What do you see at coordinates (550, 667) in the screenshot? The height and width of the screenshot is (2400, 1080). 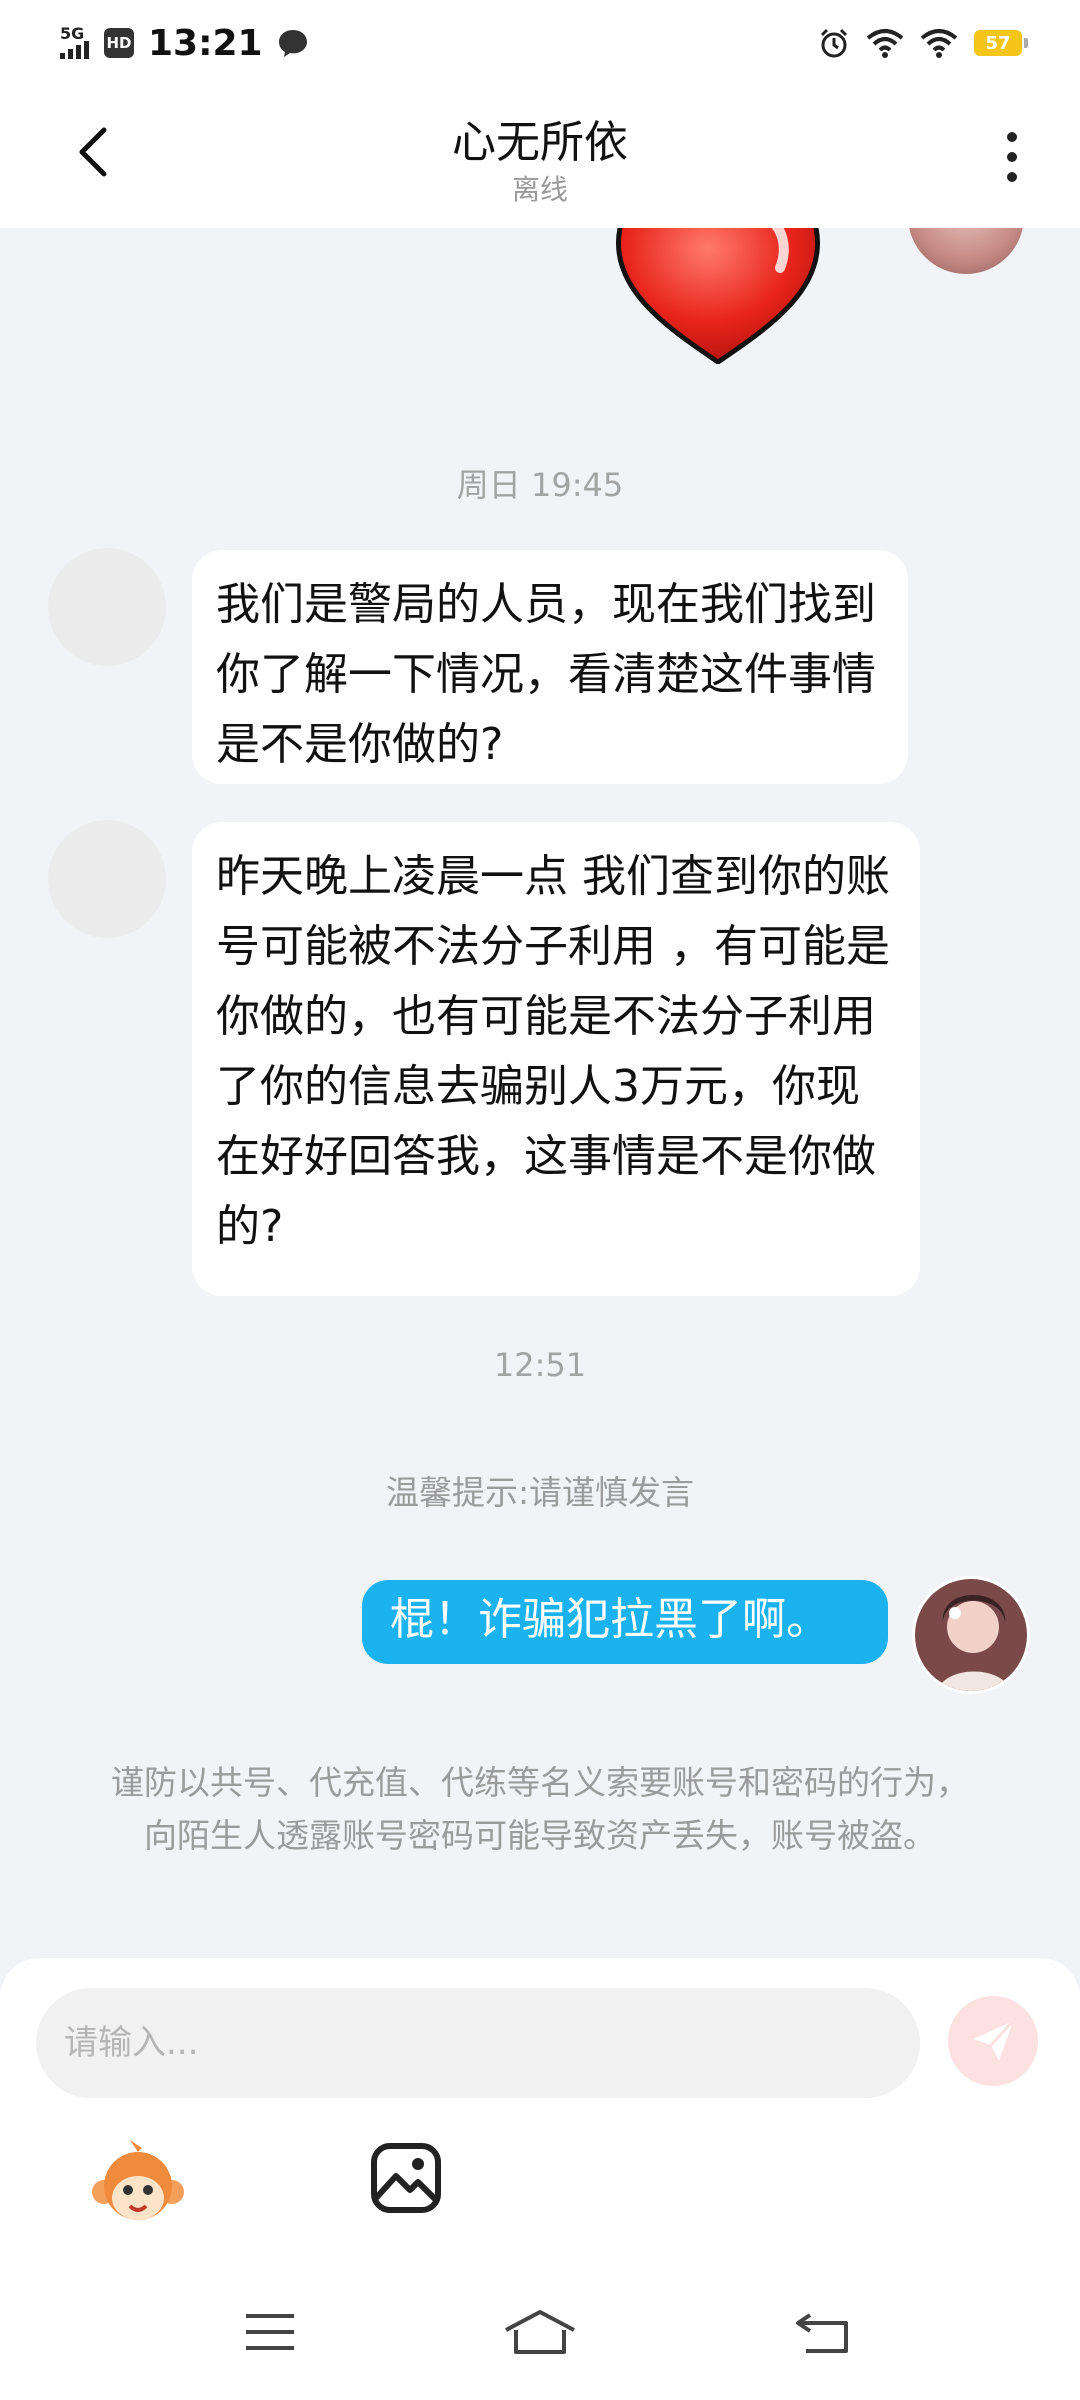 I see `incoming-message: 我们是警局的人员，现在我们找到你了解一下情况，看清楚这件事情是不是你做的?` at bounding box center [550, 667].